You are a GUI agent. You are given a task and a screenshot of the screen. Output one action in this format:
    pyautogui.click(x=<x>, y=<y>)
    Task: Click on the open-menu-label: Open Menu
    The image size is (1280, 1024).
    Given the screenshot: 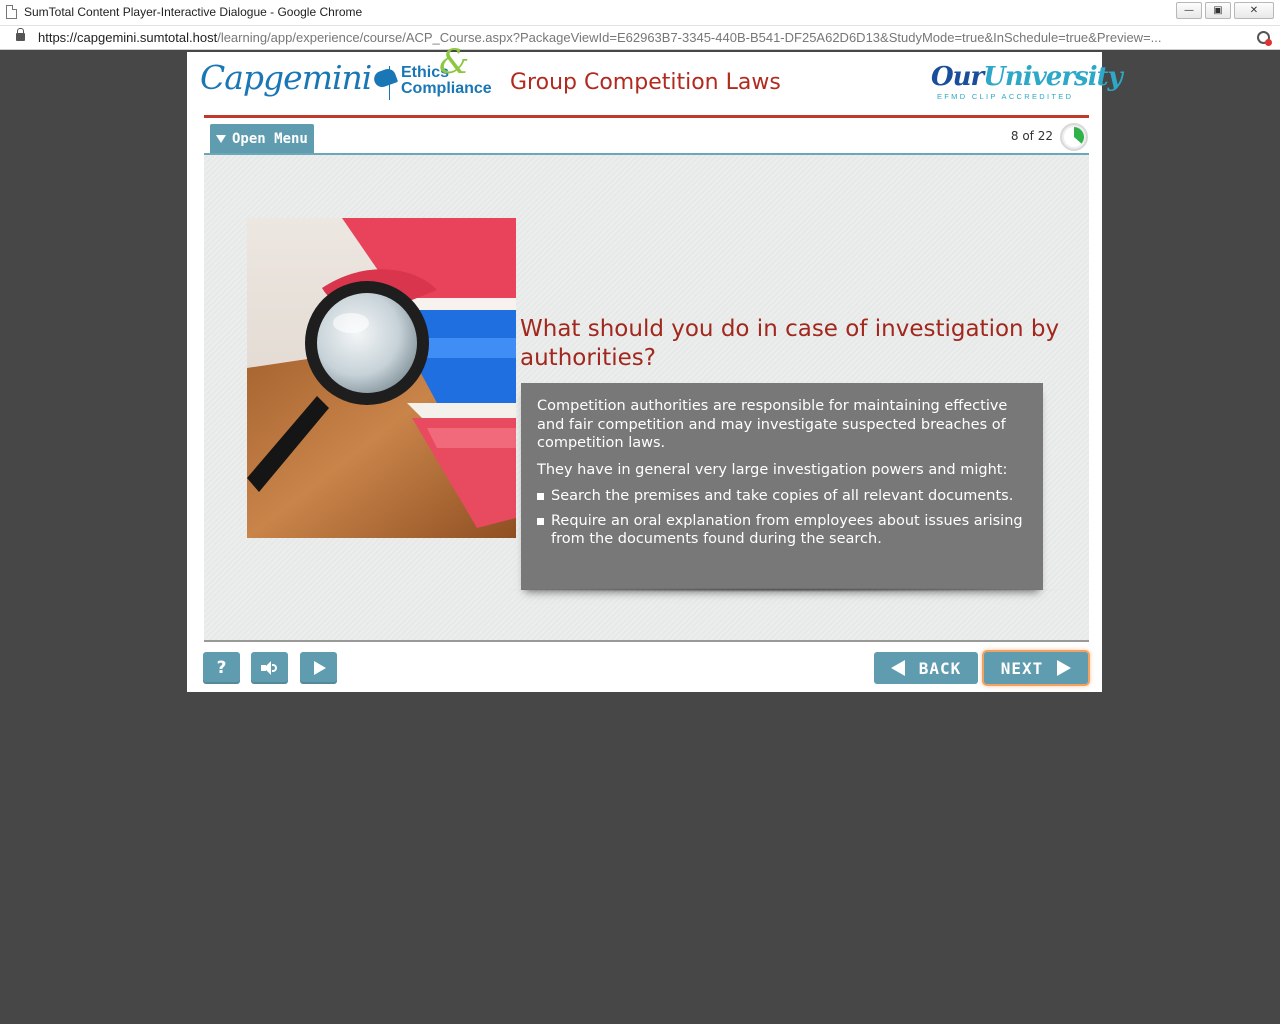 What is the action you would take?
    pyautogui.click(x=270, y=138)
    